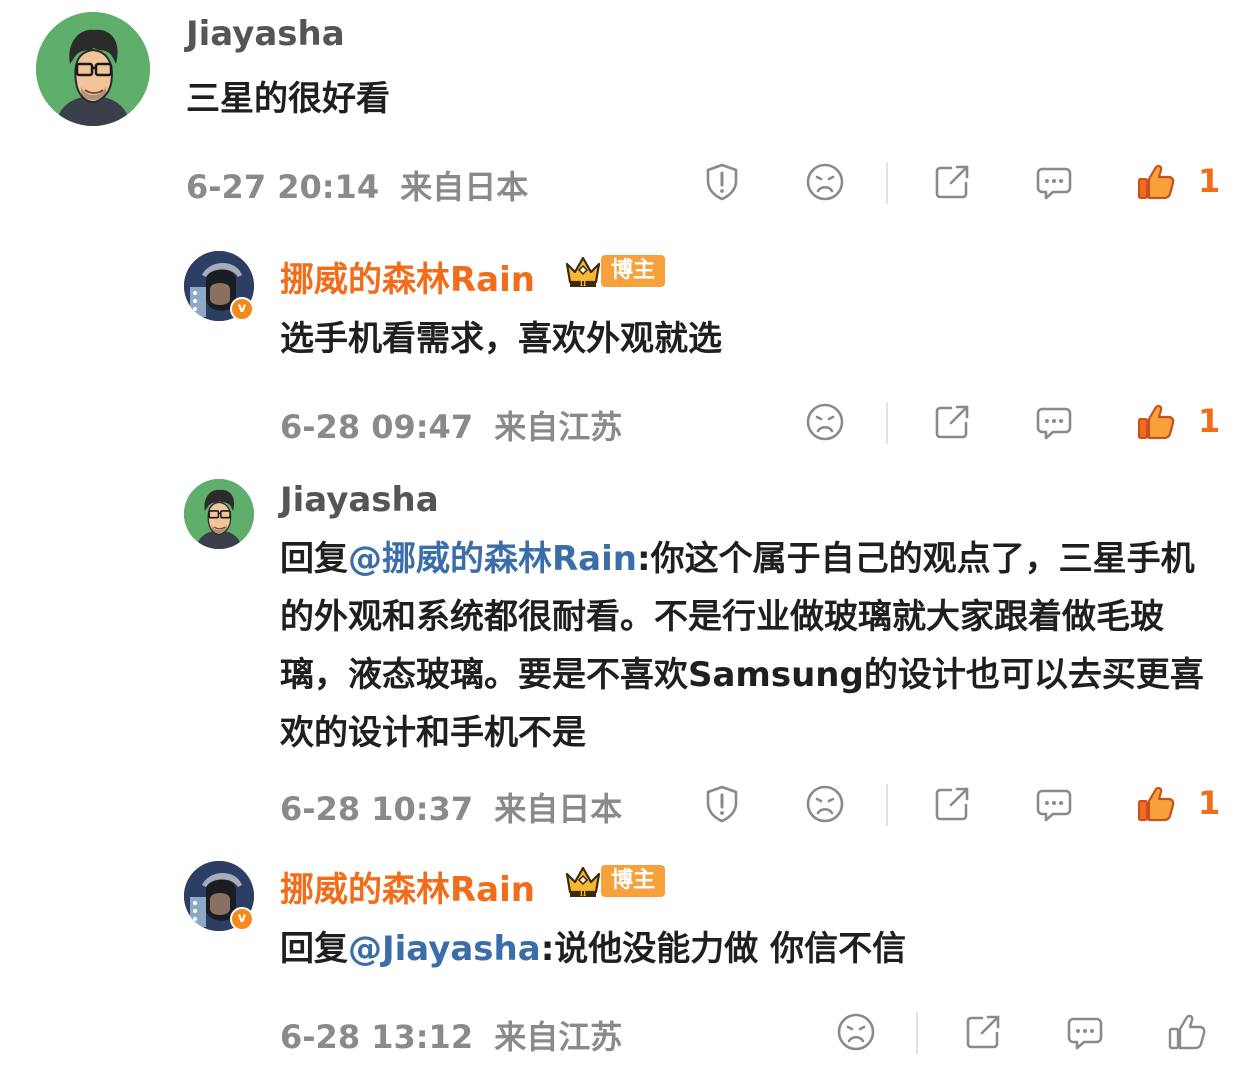 This screenshot has width=1256, height=1077. I want to click on timestamp: 6-28 10:37, so click(377, 809).